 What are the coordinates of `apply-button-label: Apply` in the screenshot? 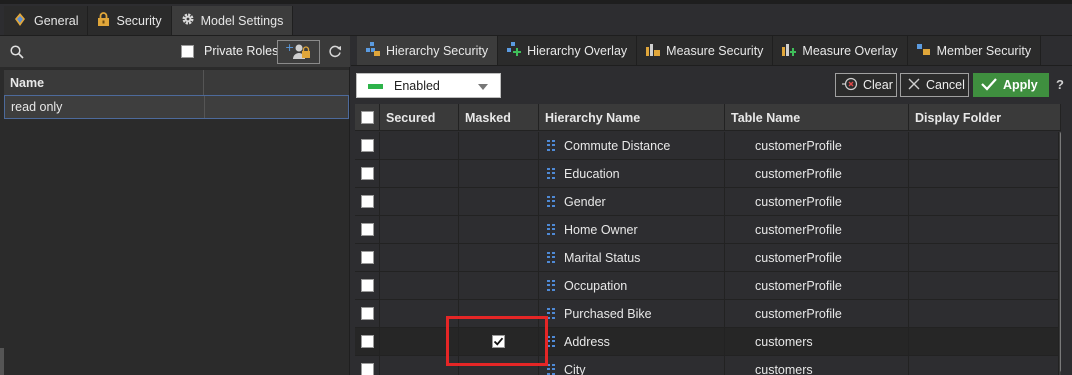 It's located at (1020, 85).